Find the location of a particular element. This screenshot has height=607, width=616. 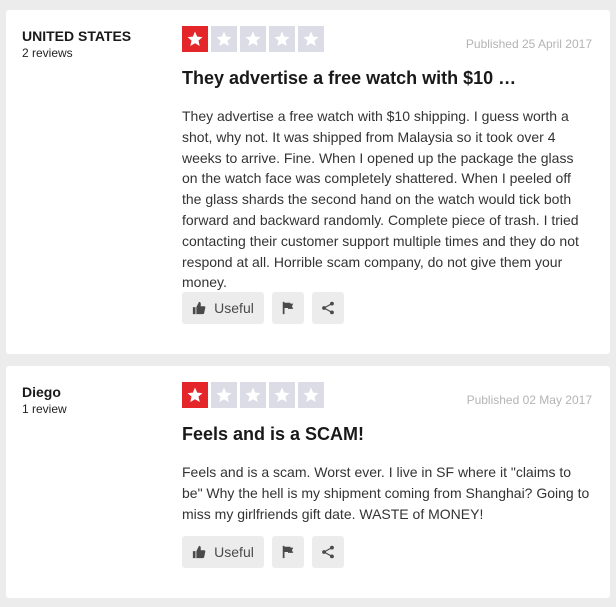

published-date: Published 02 May 2017 is located at coordinates (529, 400).